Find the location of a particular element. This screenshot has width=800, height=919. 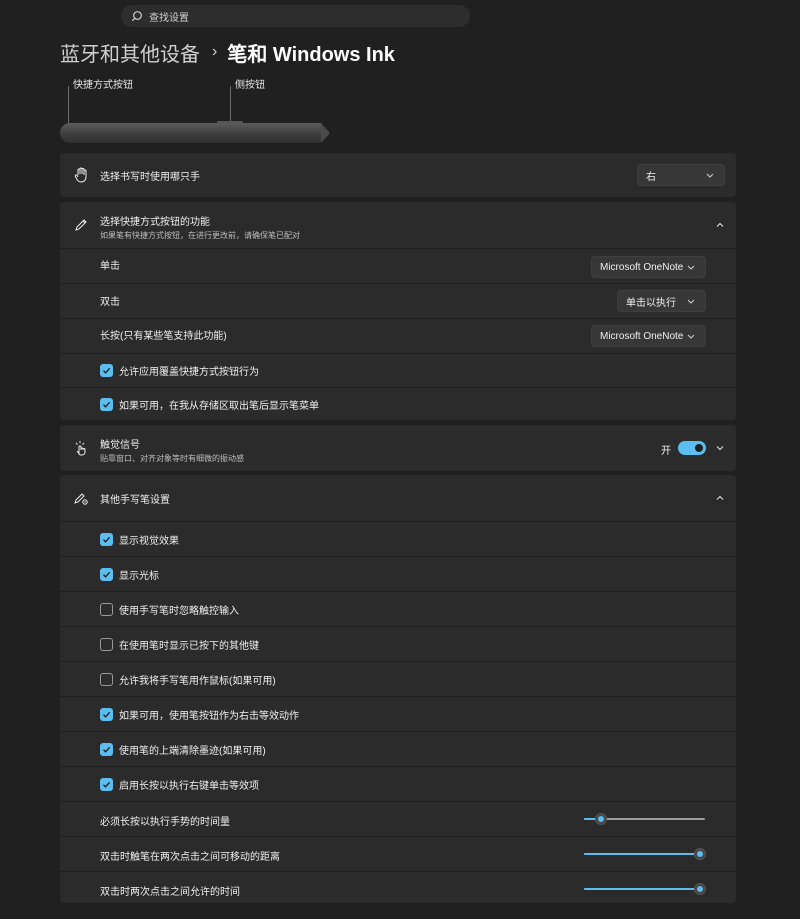

haptics-card: 触觉信号 贴靠窗口、对齐对象等时有细微的振动感 开 is located at coordinates (398, 448).